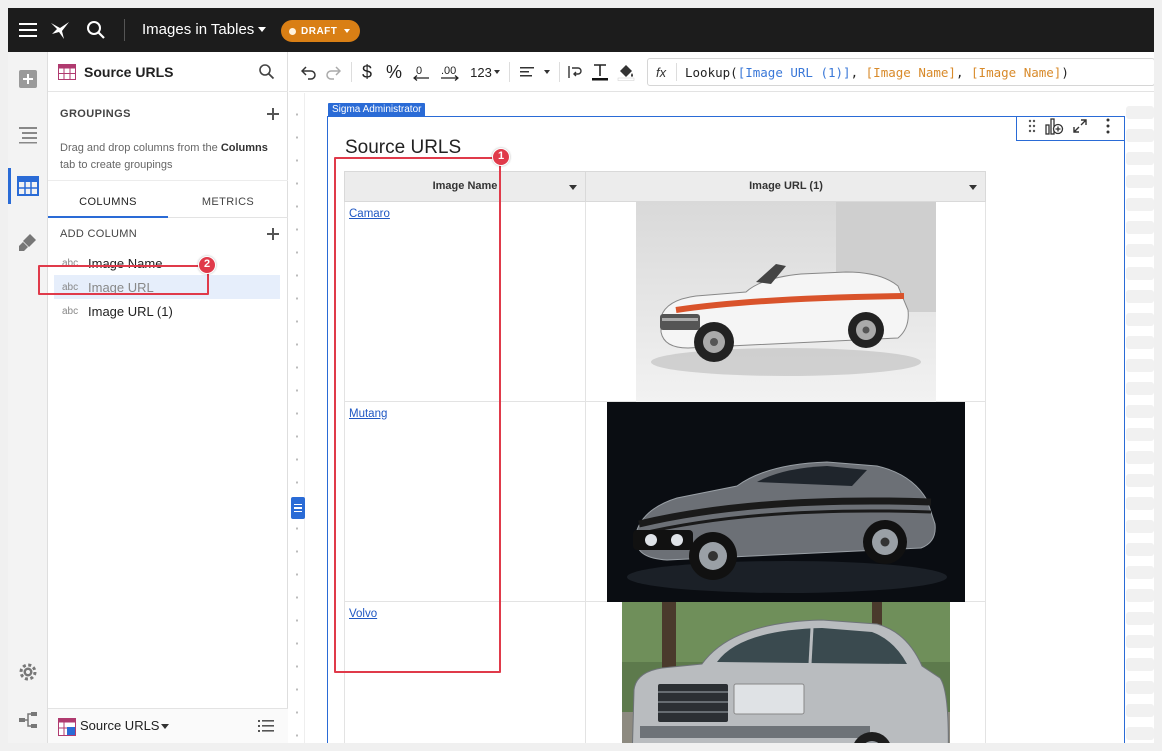  Describe the element at coordinates (266, 728) in the screenshot. I see `list-icon` at that location.